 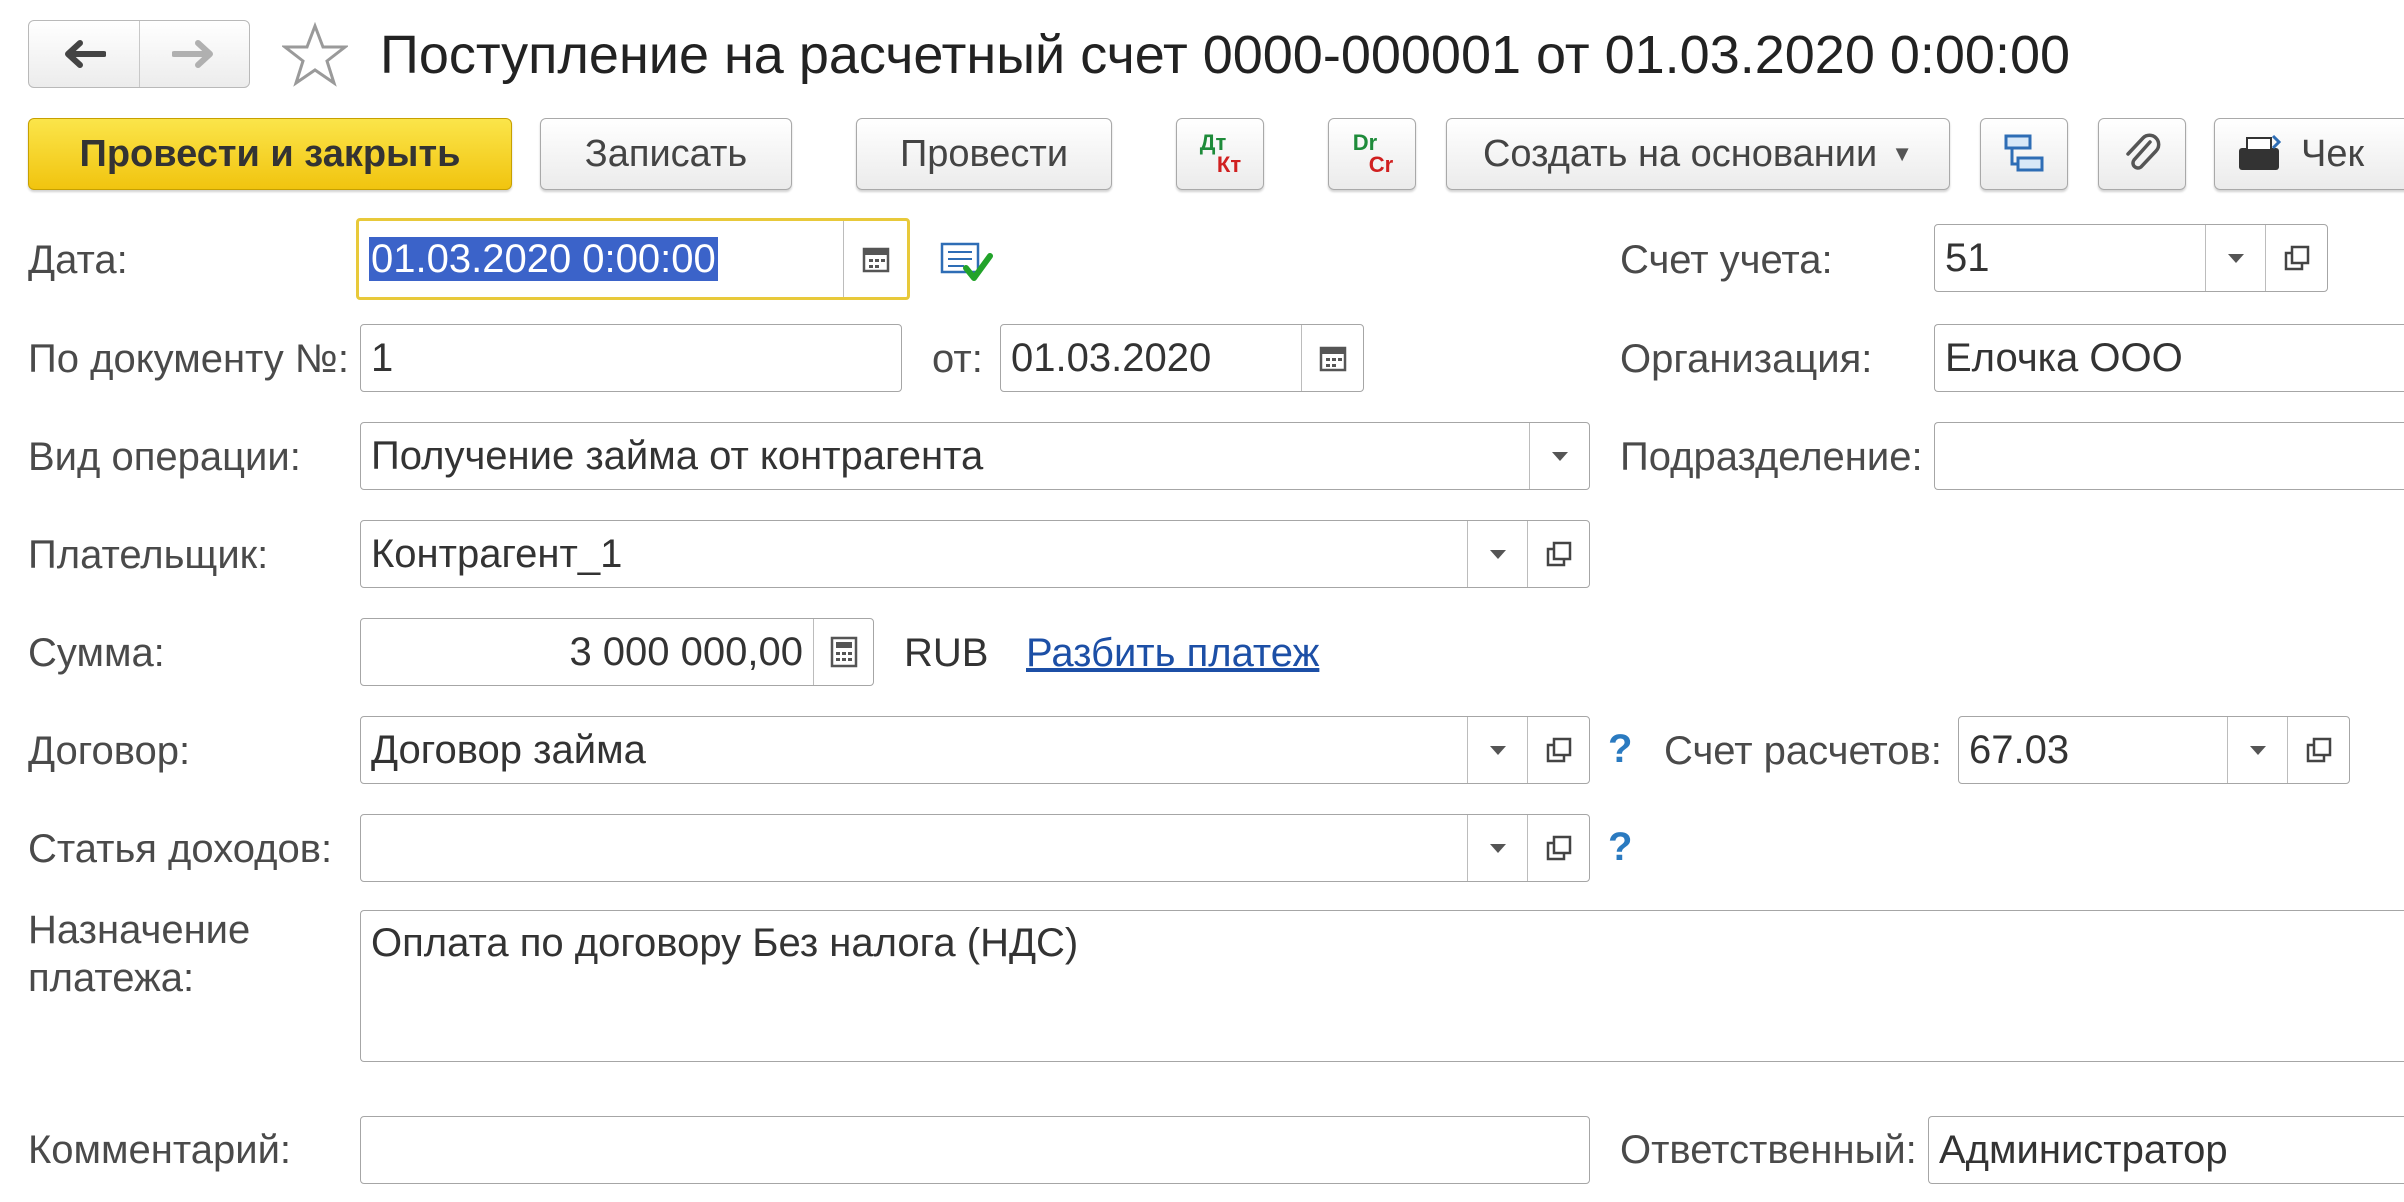 I want to click on payer-dropdown-button, so click(x=1497, y=554).